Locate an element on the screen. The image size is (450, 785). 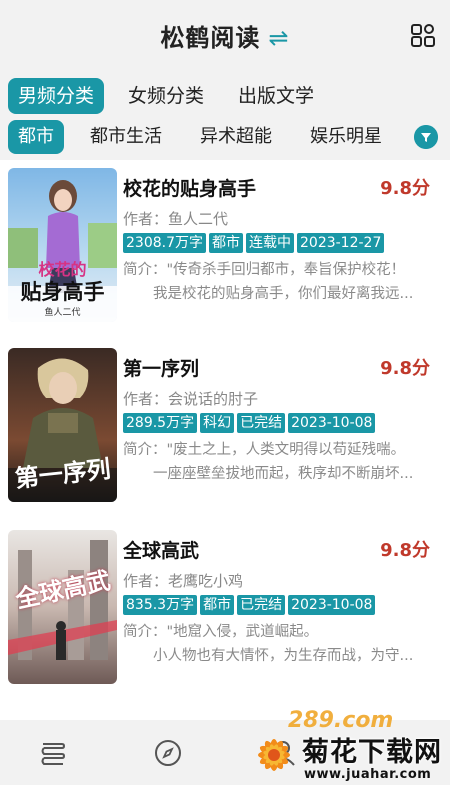
top-bar: 松鹤阅读 ⇌ is located at coordinates (225, 35).